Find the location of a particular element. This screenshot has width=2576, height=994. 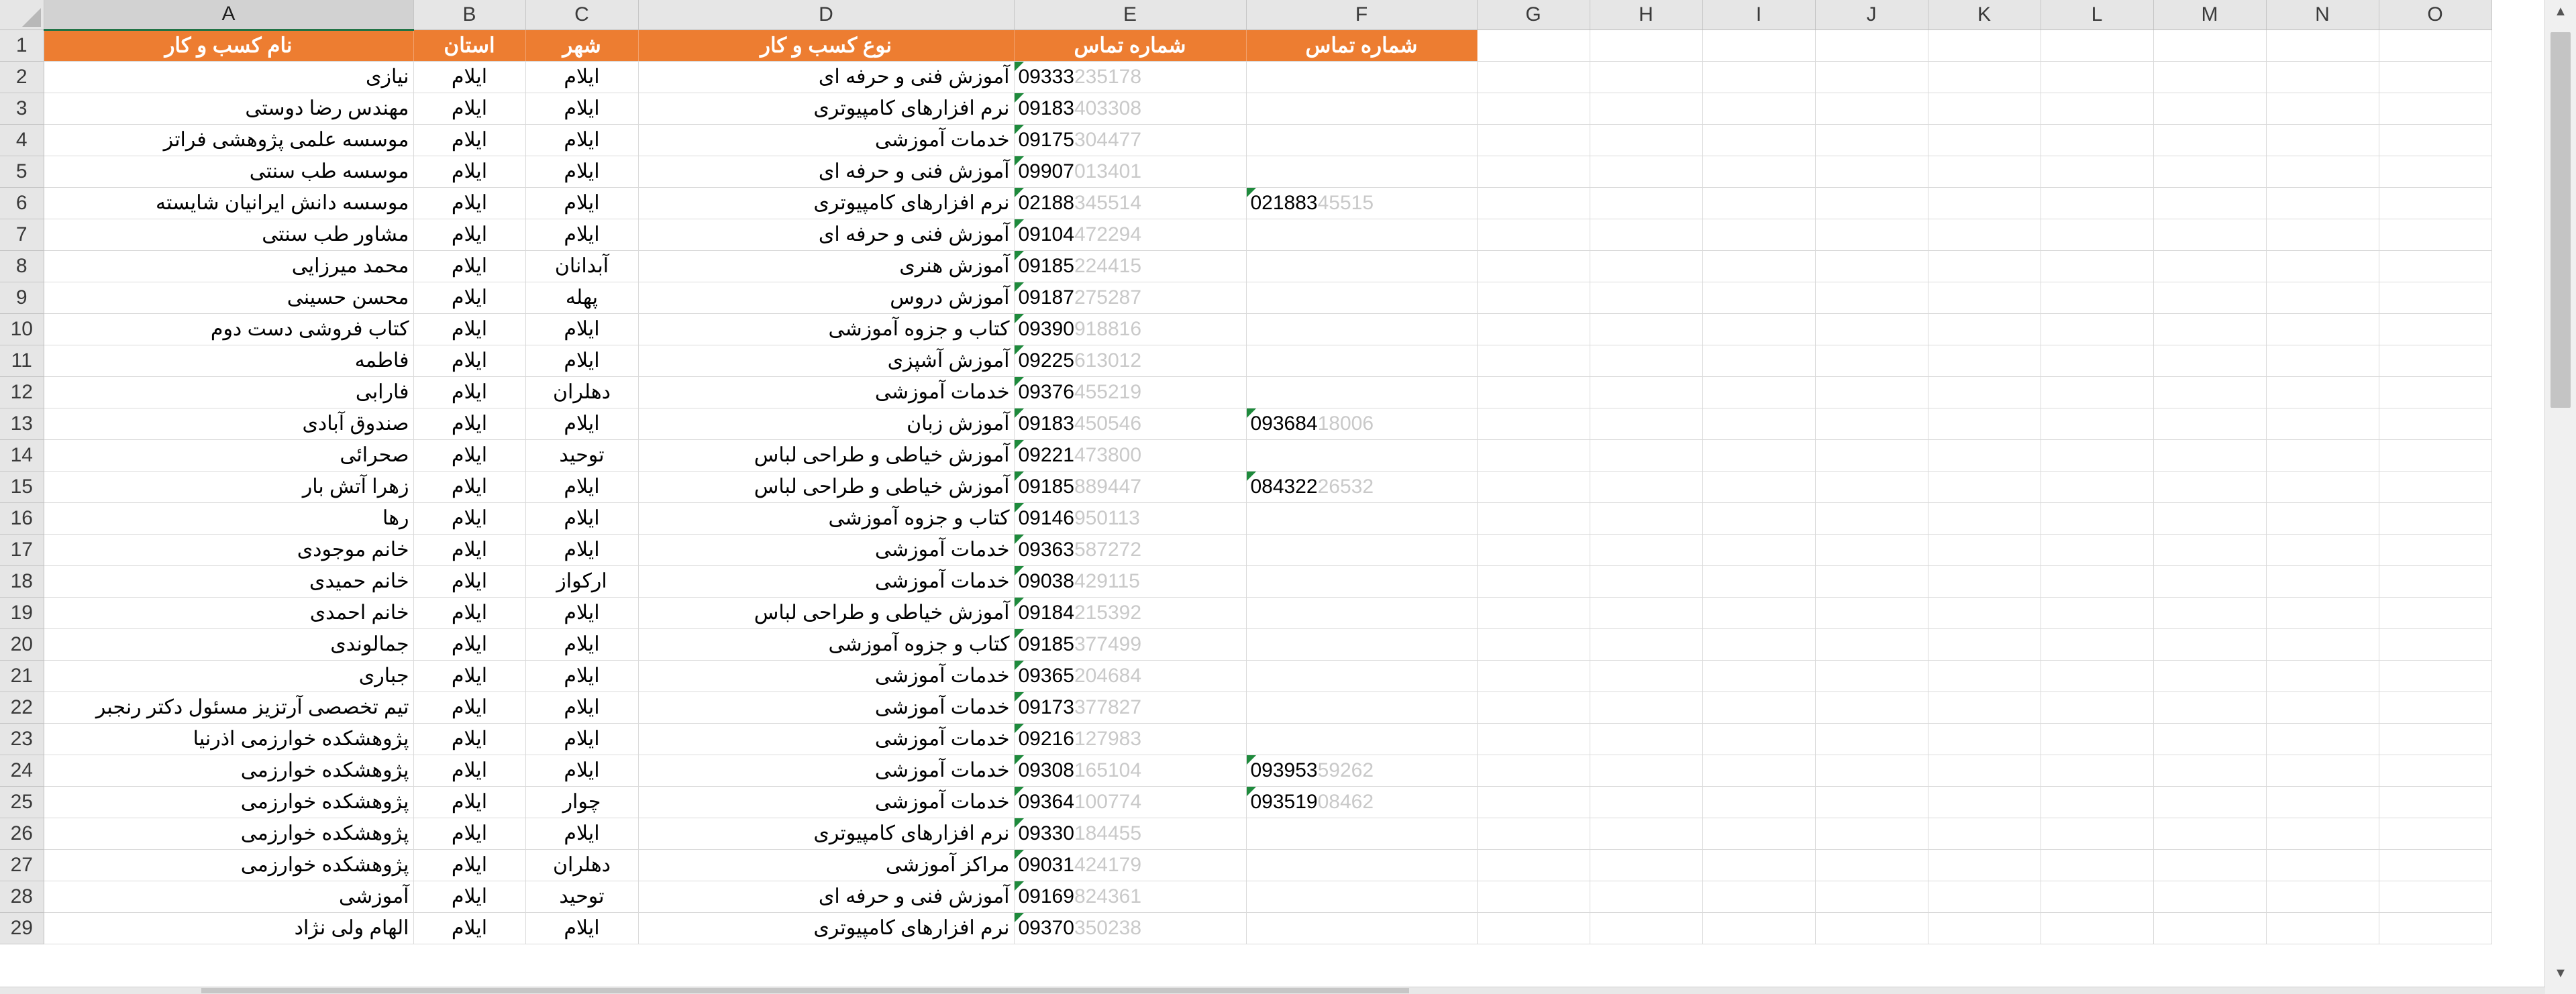

column-header-j: J is located at coordinates (1871, 15).